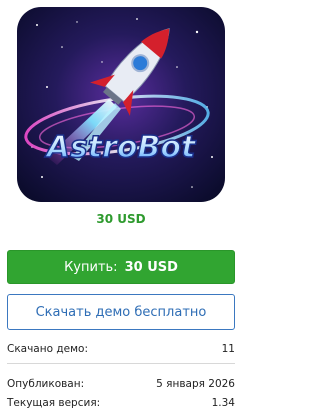  Describe the element at coordinates (223, 403) in the screenshot. I see `version-value: 1.34` at that location.